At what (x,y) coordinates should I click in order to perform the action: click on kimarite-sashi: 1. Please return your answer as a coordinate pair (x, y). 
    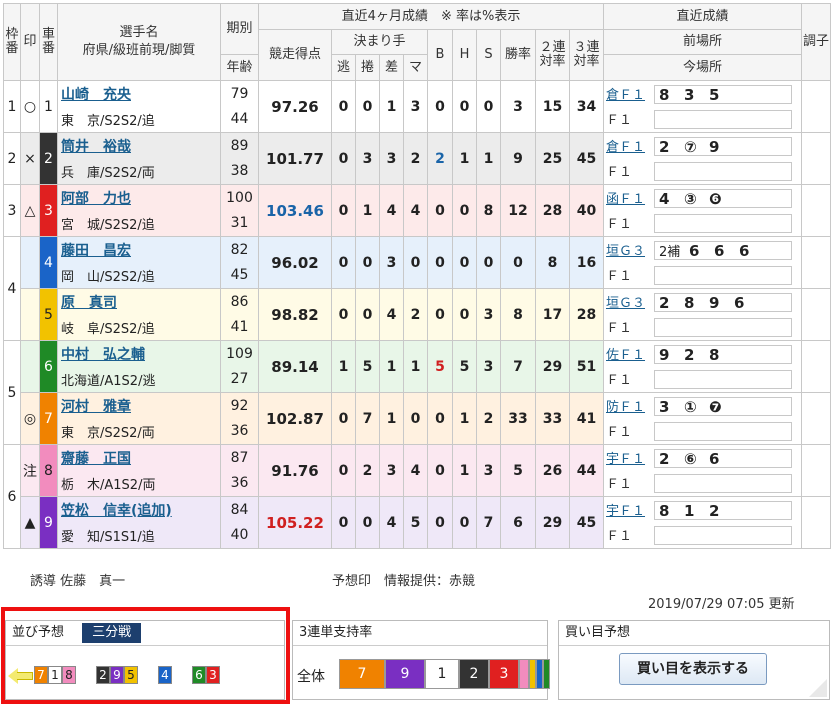
    Looking at the image, I should click on (391, 366).